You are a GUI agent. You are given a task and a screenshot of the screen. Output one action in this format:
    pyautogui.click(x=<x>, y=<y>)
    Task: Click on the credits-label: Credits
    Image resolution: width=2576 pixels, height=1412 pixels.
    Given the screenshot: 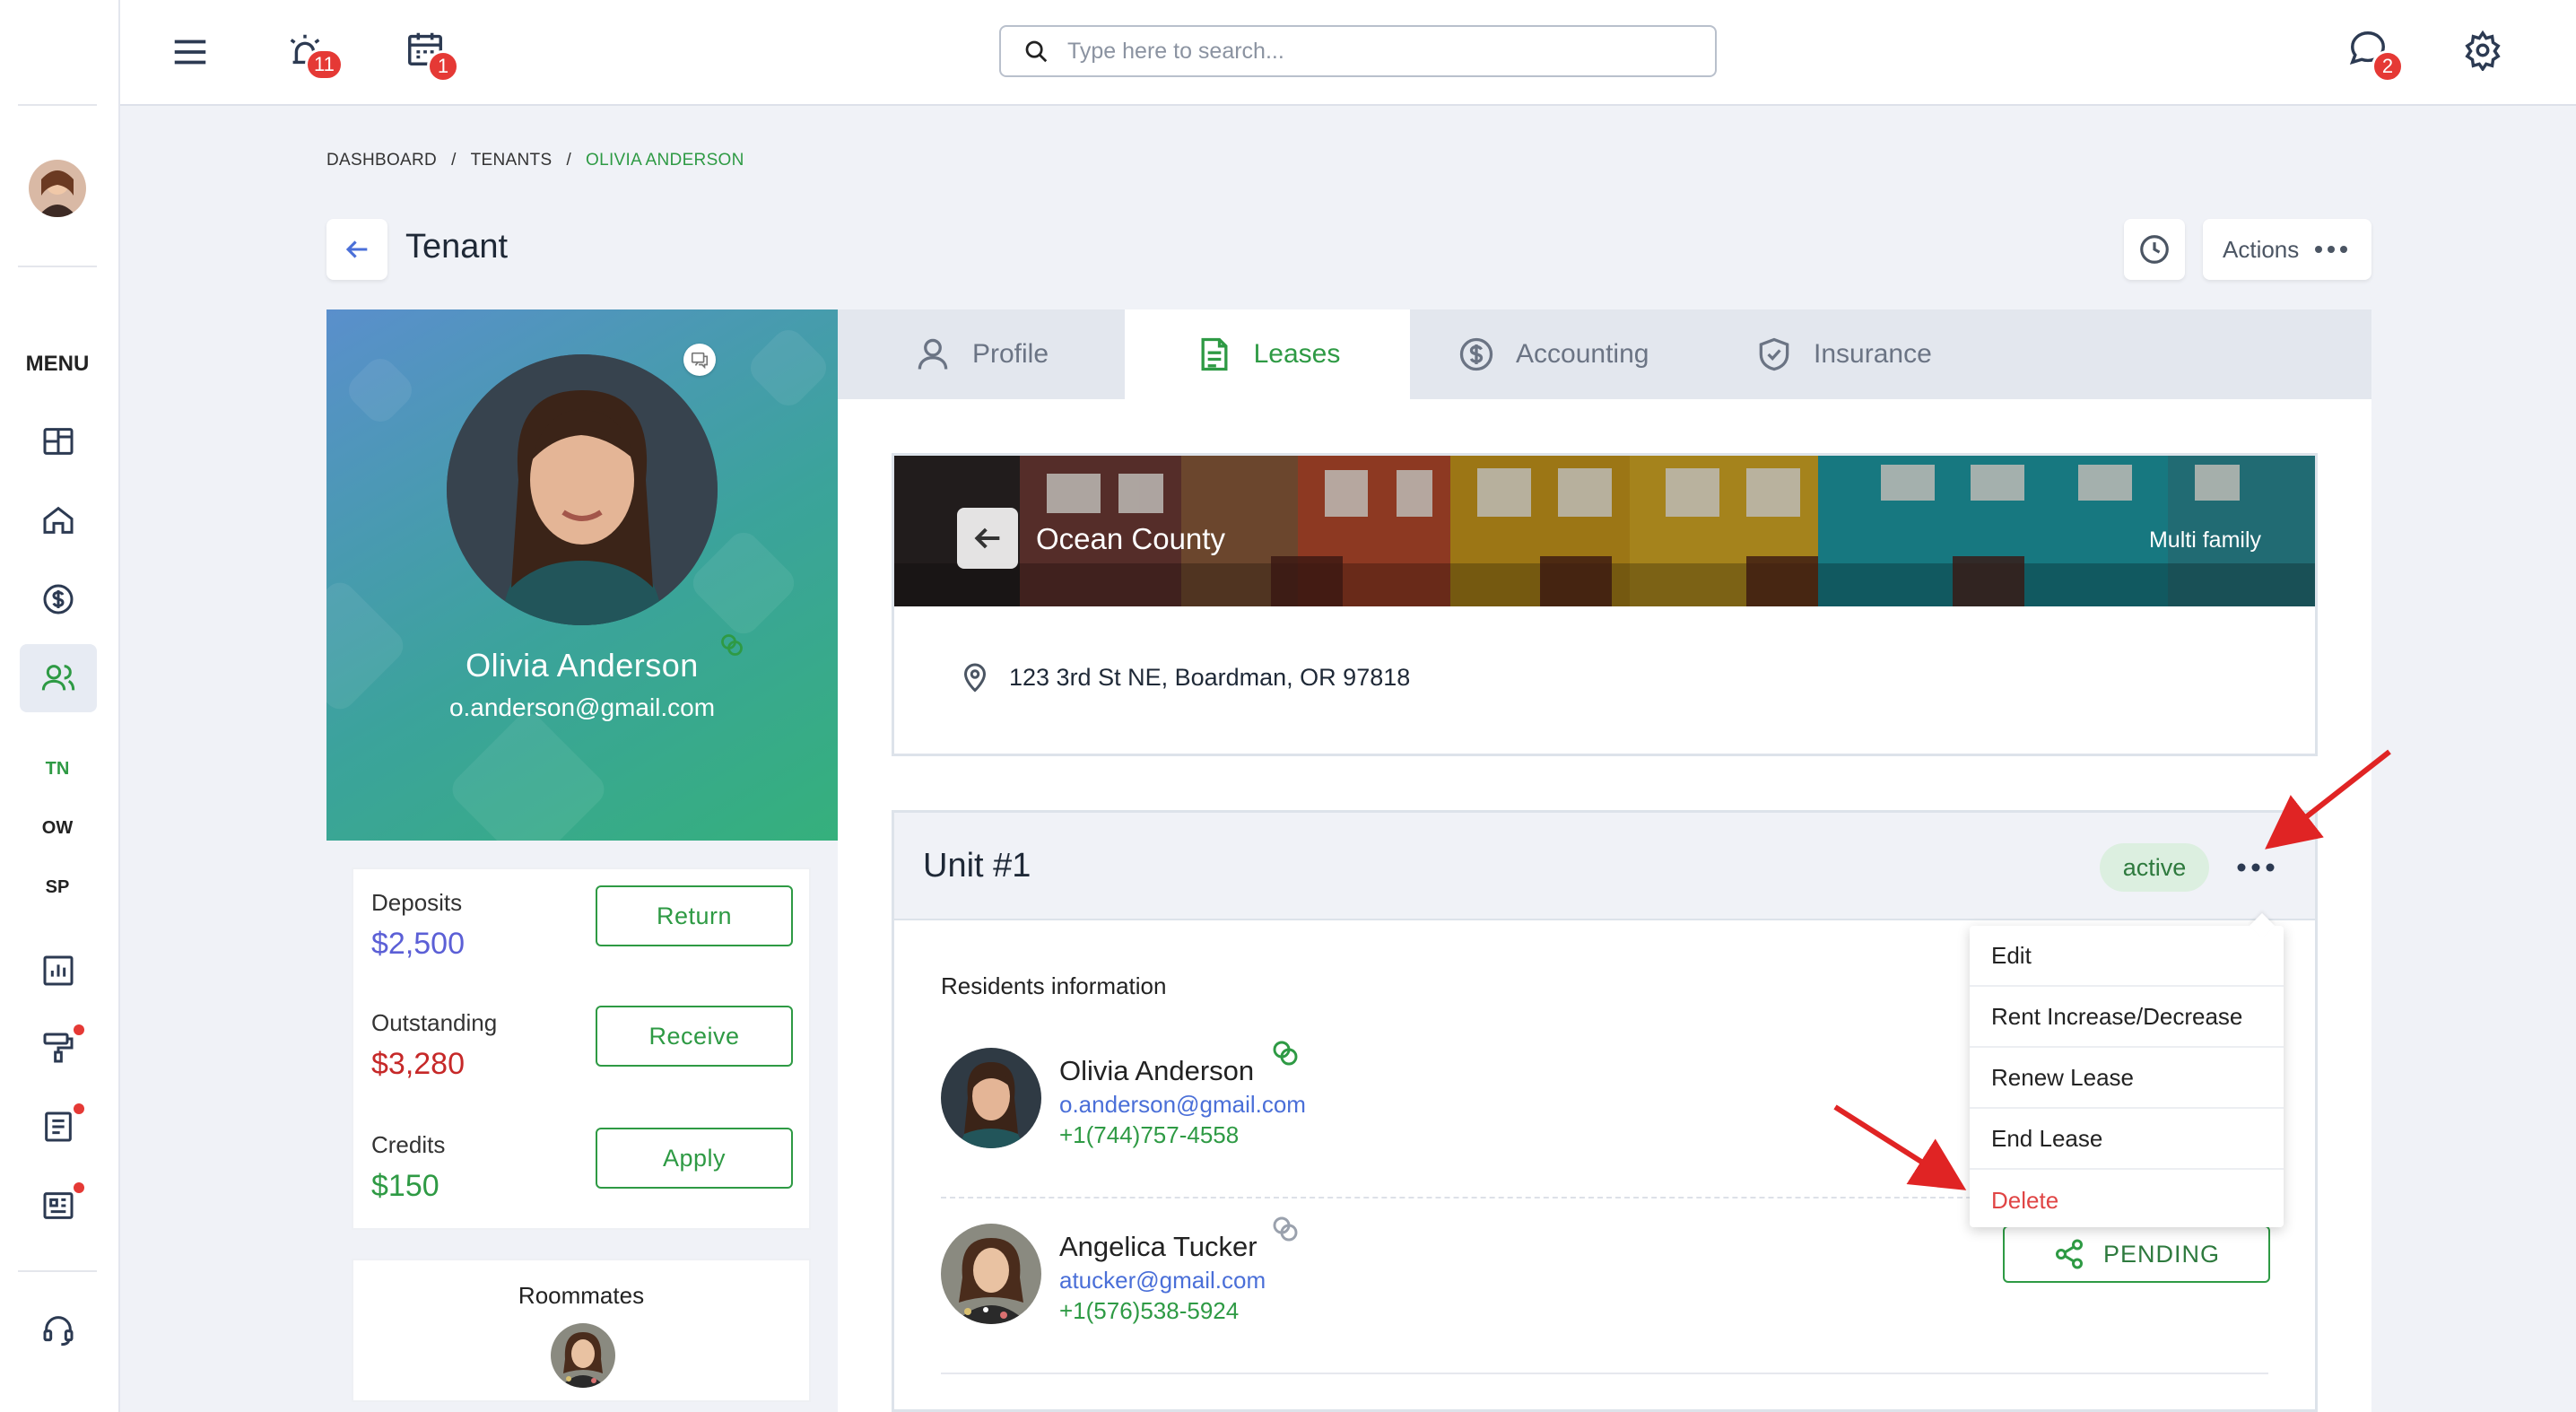 What is the action you would take?
    pyautogui.click(x=408, y=1145)
    